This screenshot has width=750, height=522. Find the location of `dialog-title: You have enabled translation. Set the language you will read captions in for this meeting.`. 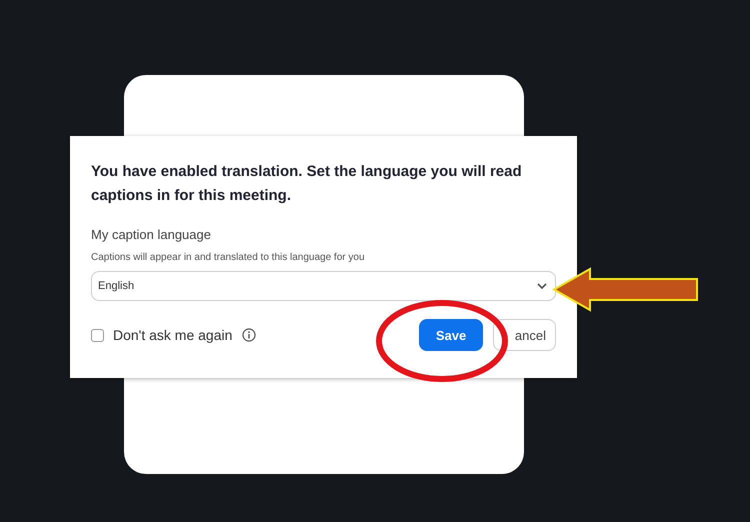

dialog-title: You have enabled translation. Set the language you will read captions in for this meeting. is located at coordinates (307, 184).